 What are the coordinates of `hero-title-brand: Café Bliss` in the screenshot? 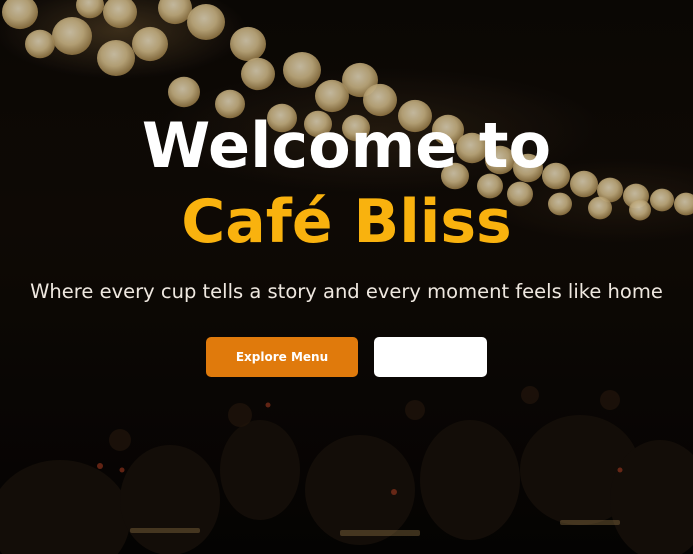 It's located at (346, 222).